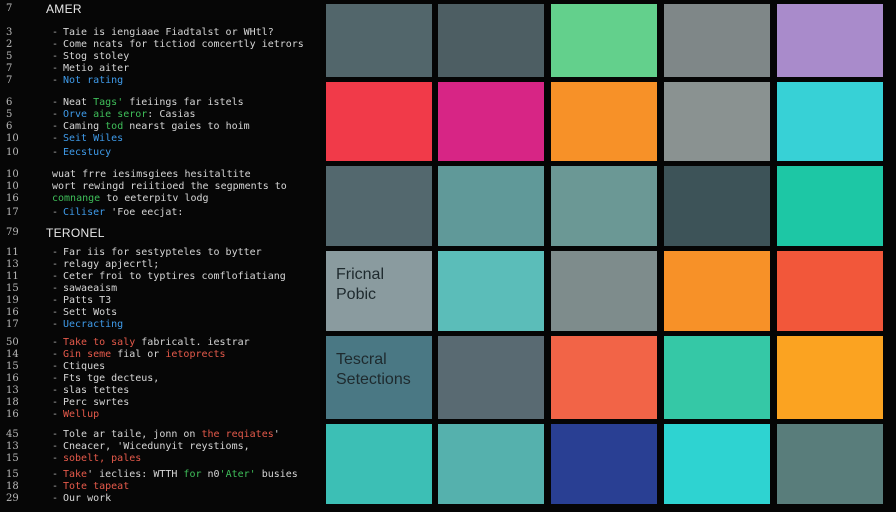 Image resolution: width=896 pixels, height=512 pixels. Describe the element at coordinates (156, 446) in the screenshot. I see `code-text: Cneacer, 'Wicedunyit reystioms,` at that location.